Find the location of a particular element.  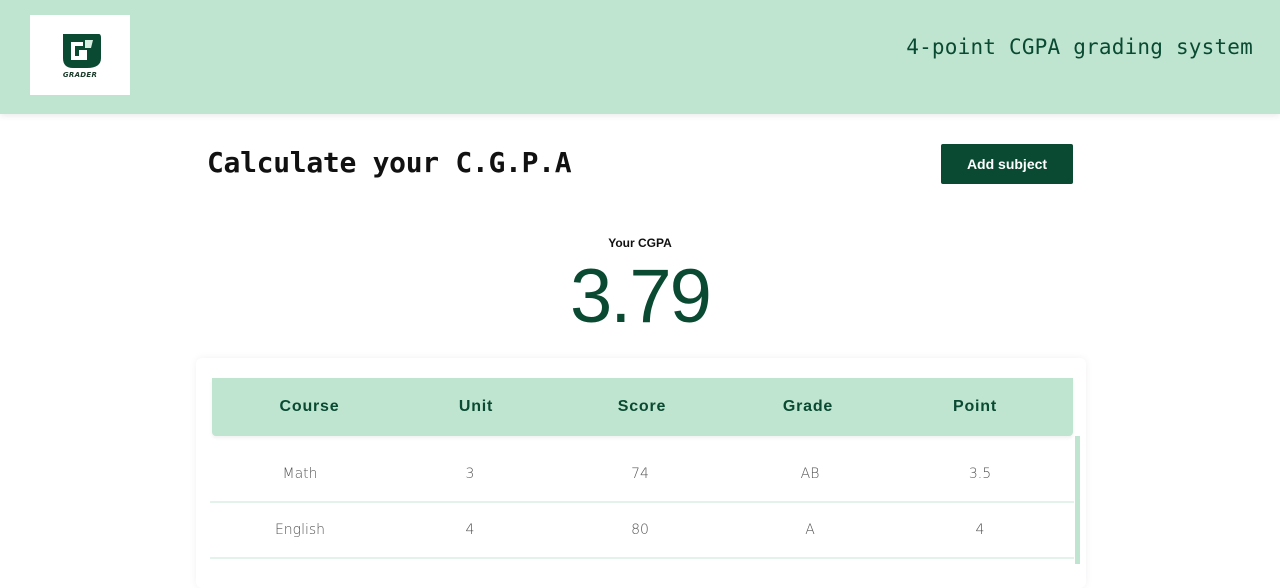

cell-point: 3.5 is located at coordinates (980, 474).